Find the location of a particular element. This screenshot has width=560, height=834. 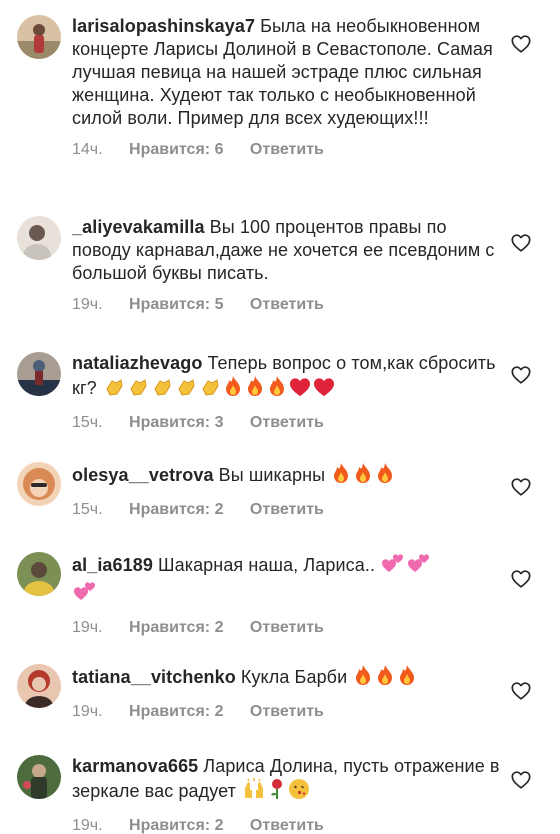

comment-text: tatiana__vitchenko Кукла Барби is located at coordinates (287, 678).